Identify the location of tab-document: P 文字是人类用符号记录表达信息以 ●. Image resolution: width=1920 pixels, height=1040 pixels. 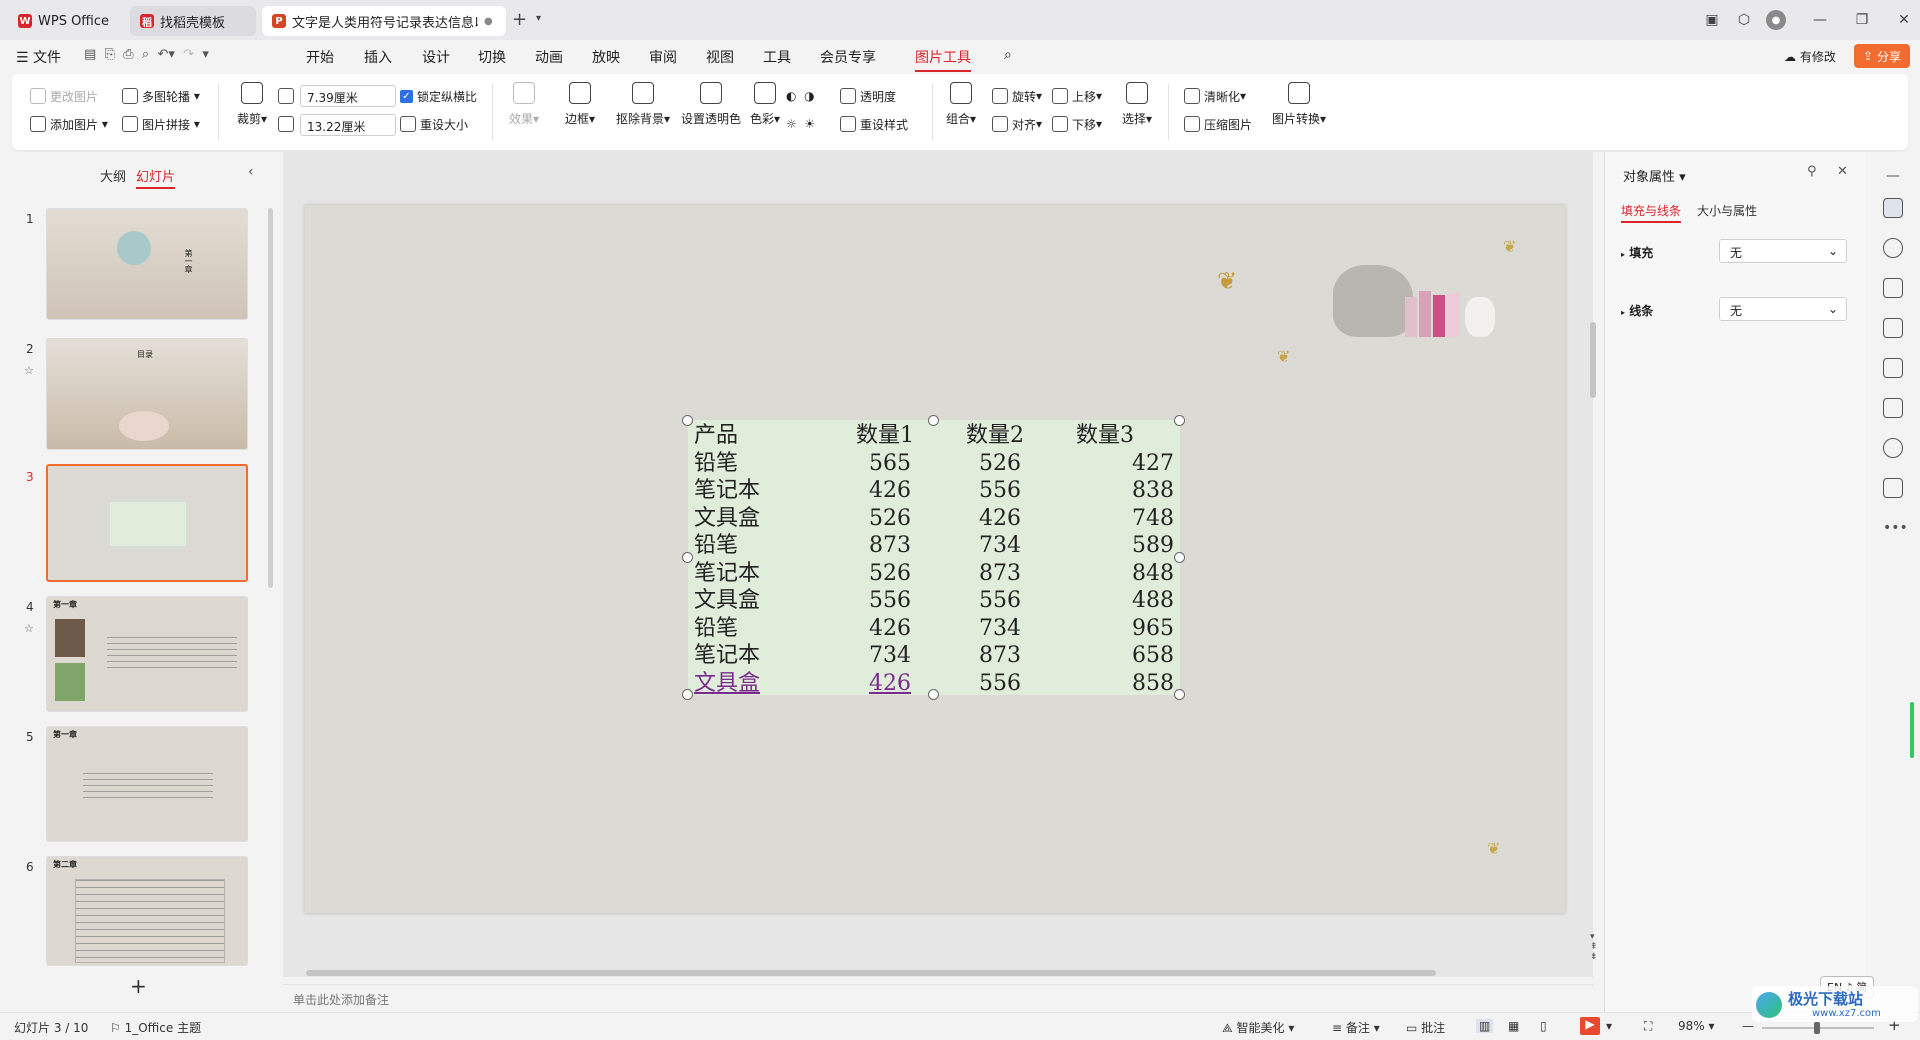
(384, 21).